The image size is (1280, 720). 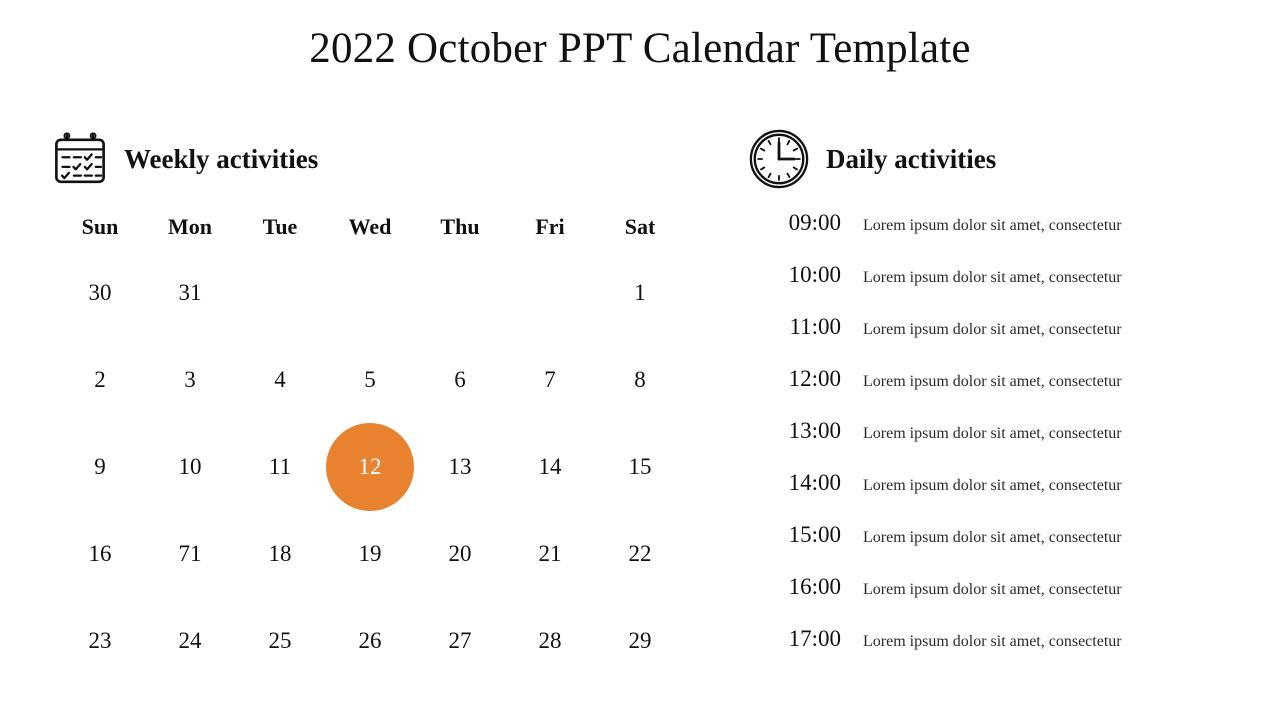 What do you see at coordinates (80, 159) in the screenshot?
I see `calendar-checklist-icon` at bounding box center [80, 159].